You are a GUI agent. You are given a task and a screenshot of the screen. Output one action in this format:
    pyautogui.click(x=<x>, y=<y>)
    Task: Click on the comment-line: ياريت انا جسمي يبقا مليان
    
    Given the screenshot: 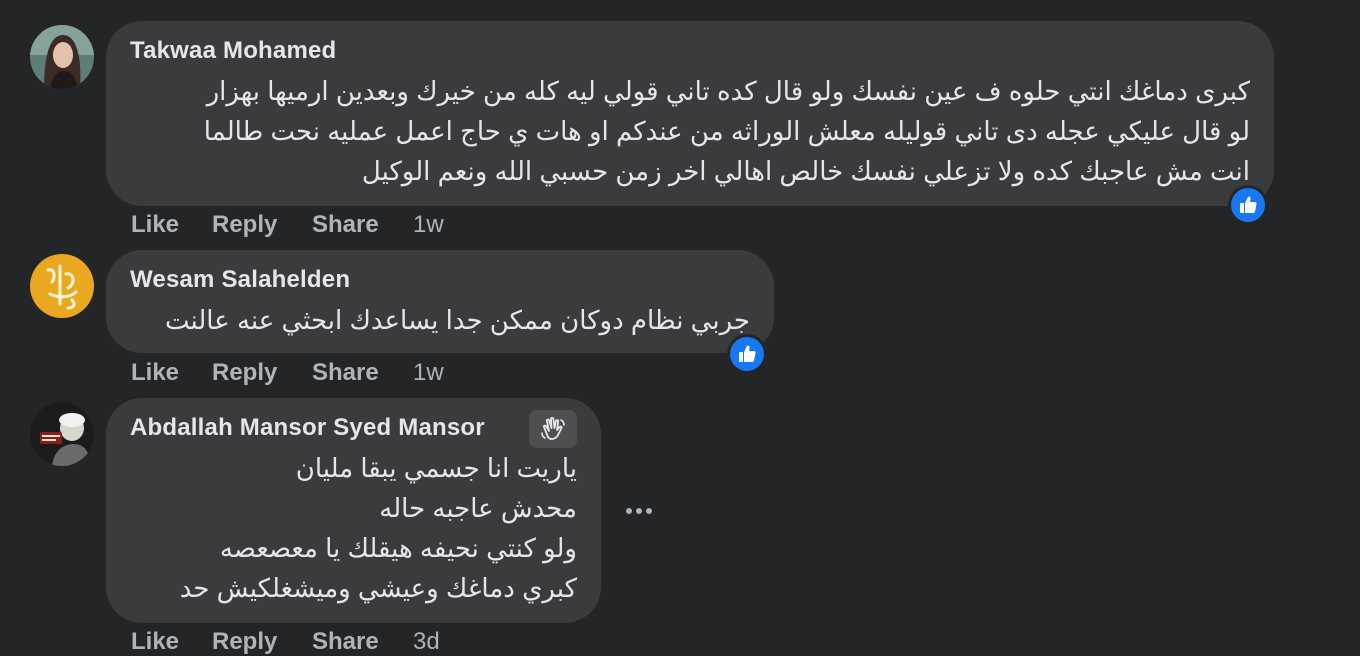 What is the action you would take?
    pyautogui.click(x=436, y=468)
    